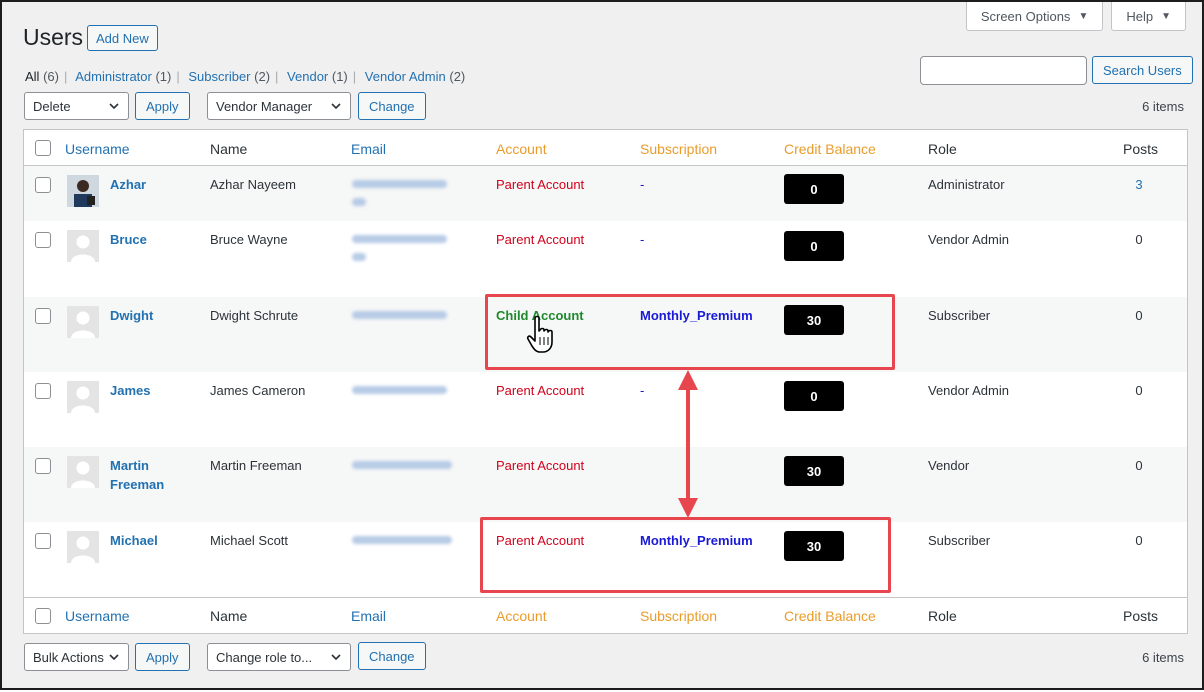 The image size is (1204, 692). I want to click on bulk-action-select-bottom: Bulk Actions, so click(76, 657).